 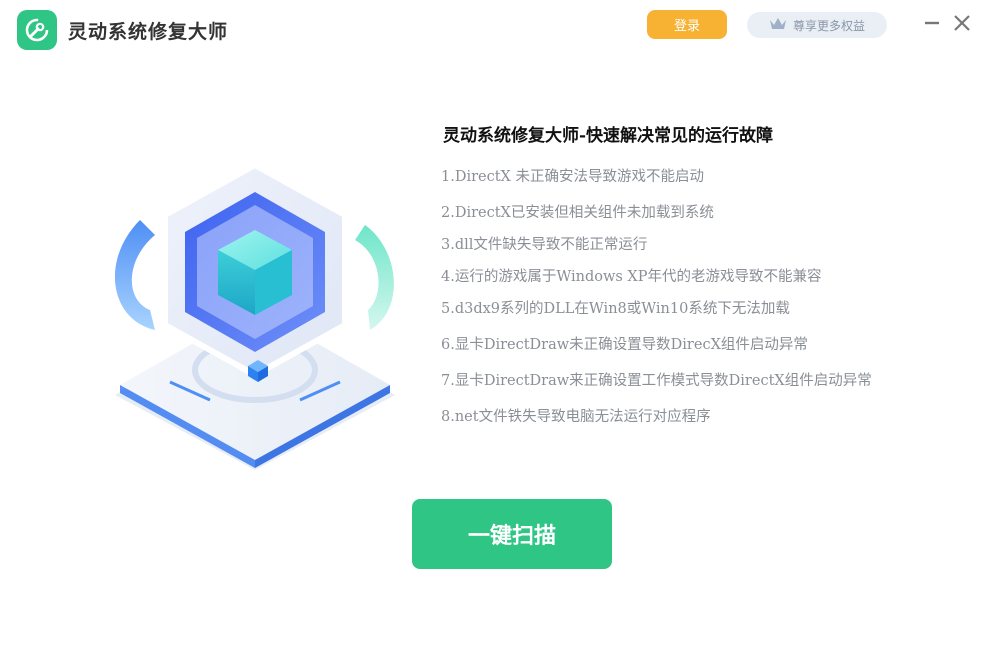 I want to click on one-click-scan-button: 一键扫描, so click(x=512, y=534).